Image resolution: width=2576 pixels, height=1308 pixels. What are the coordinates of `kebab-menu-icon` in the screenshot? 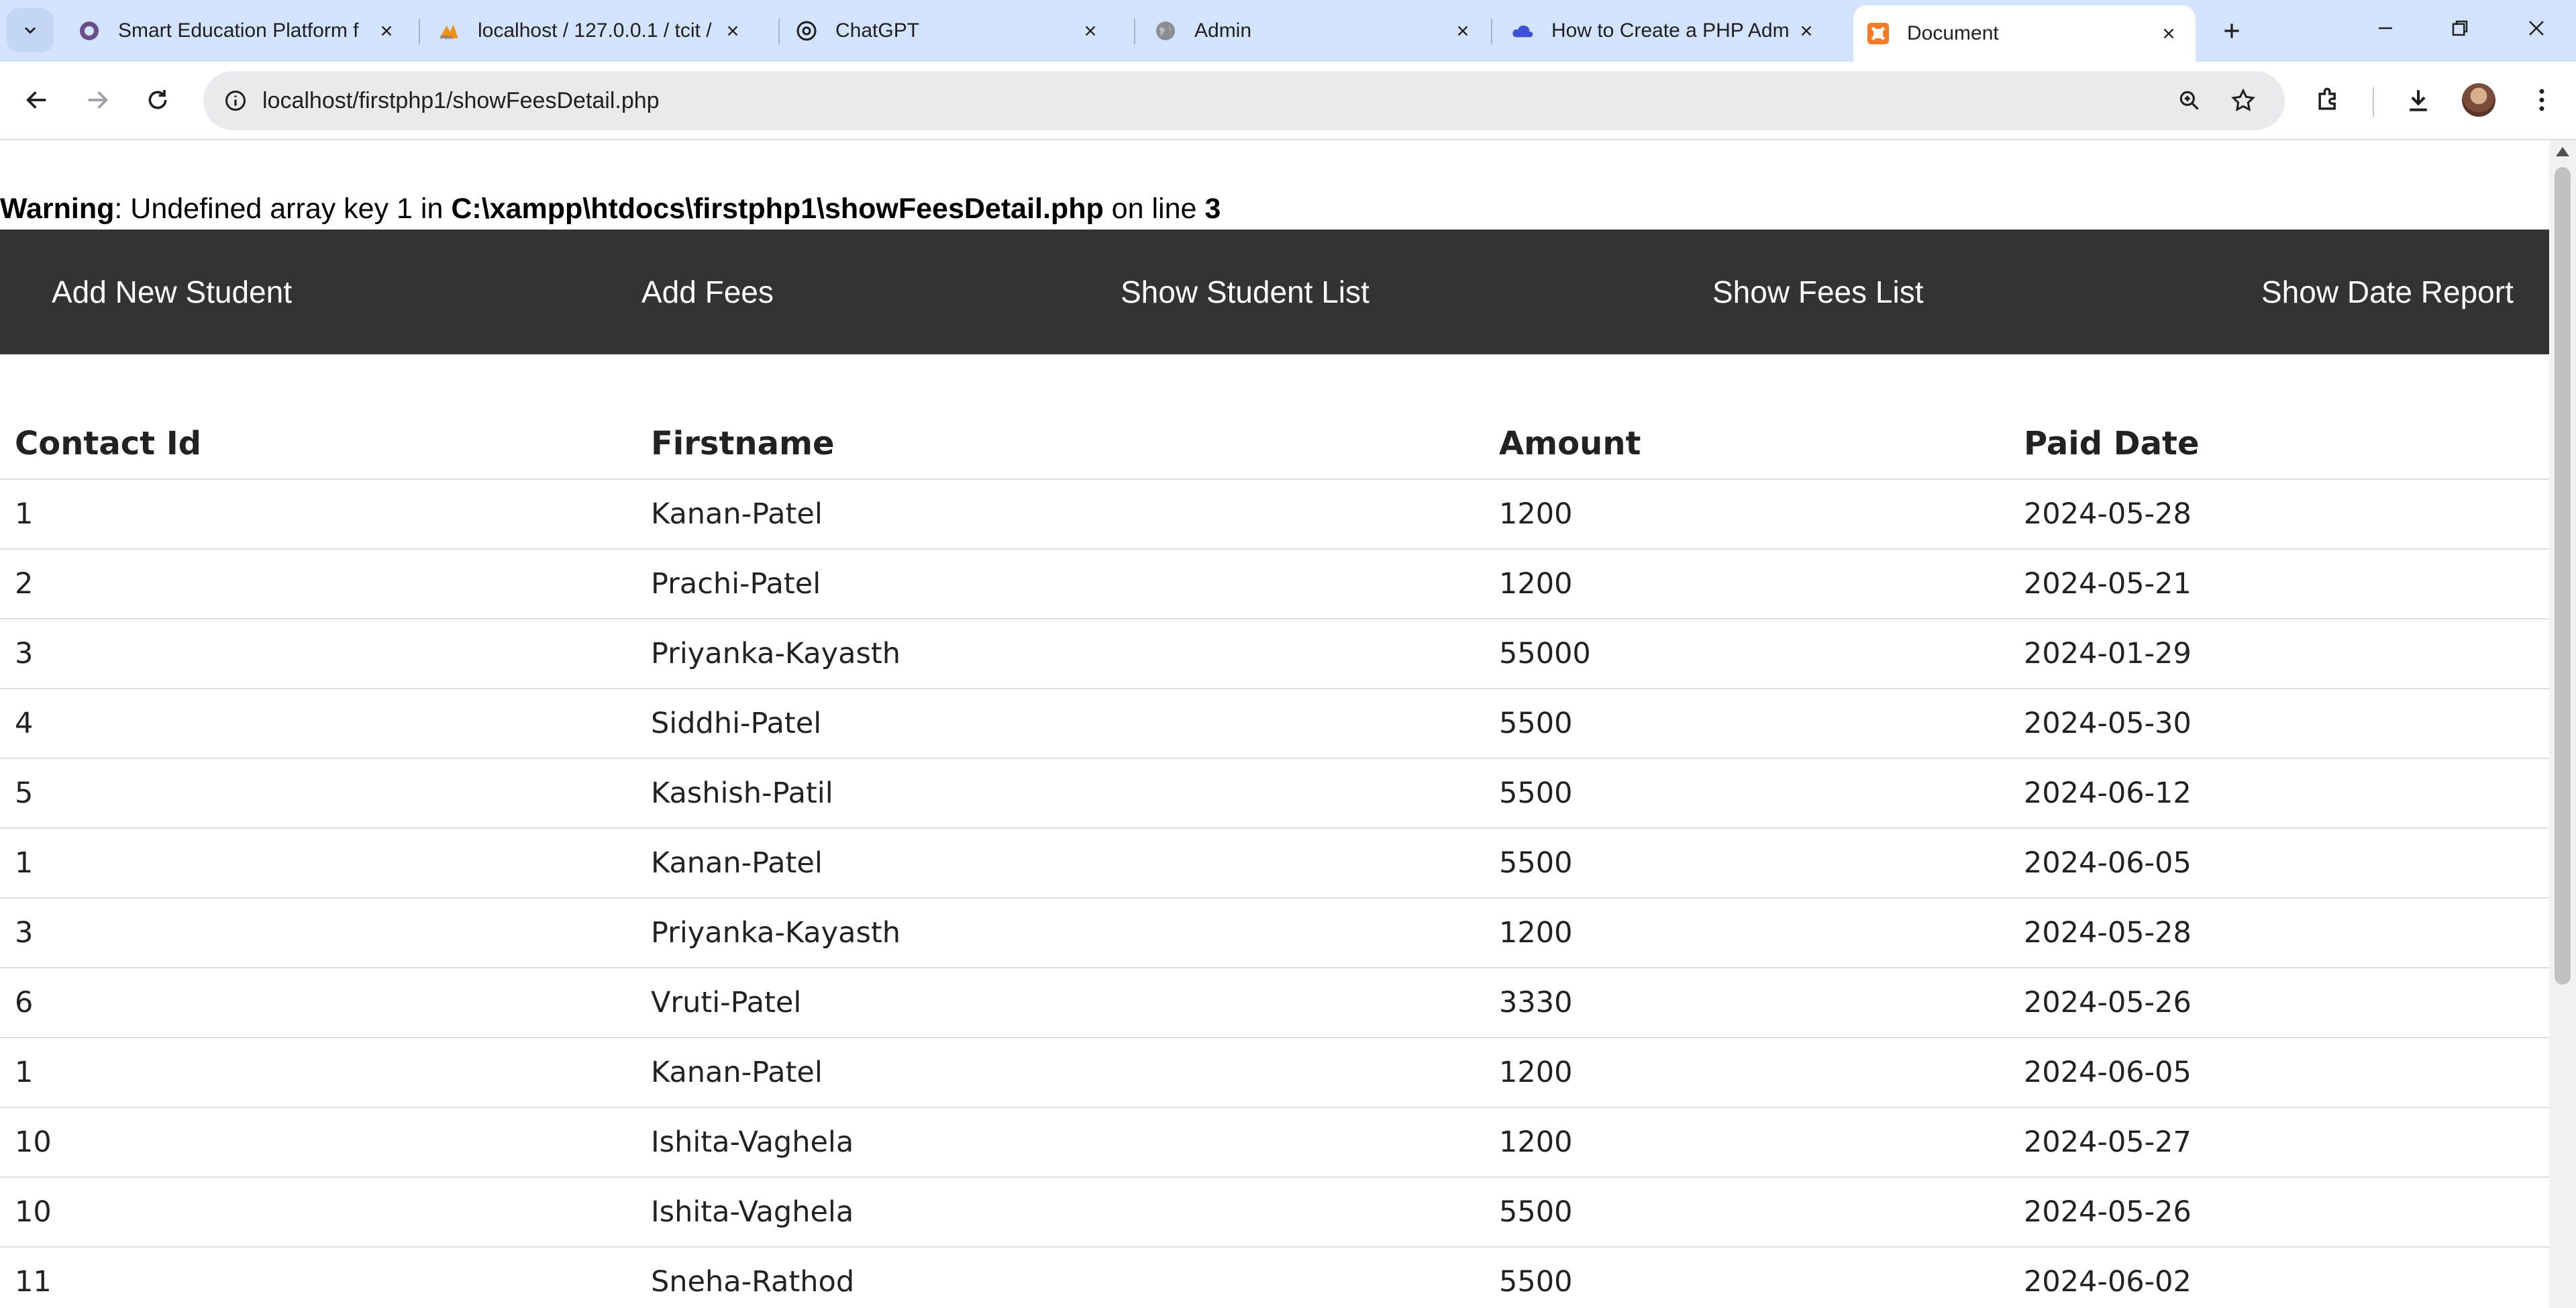 It's located at (2541, 100).